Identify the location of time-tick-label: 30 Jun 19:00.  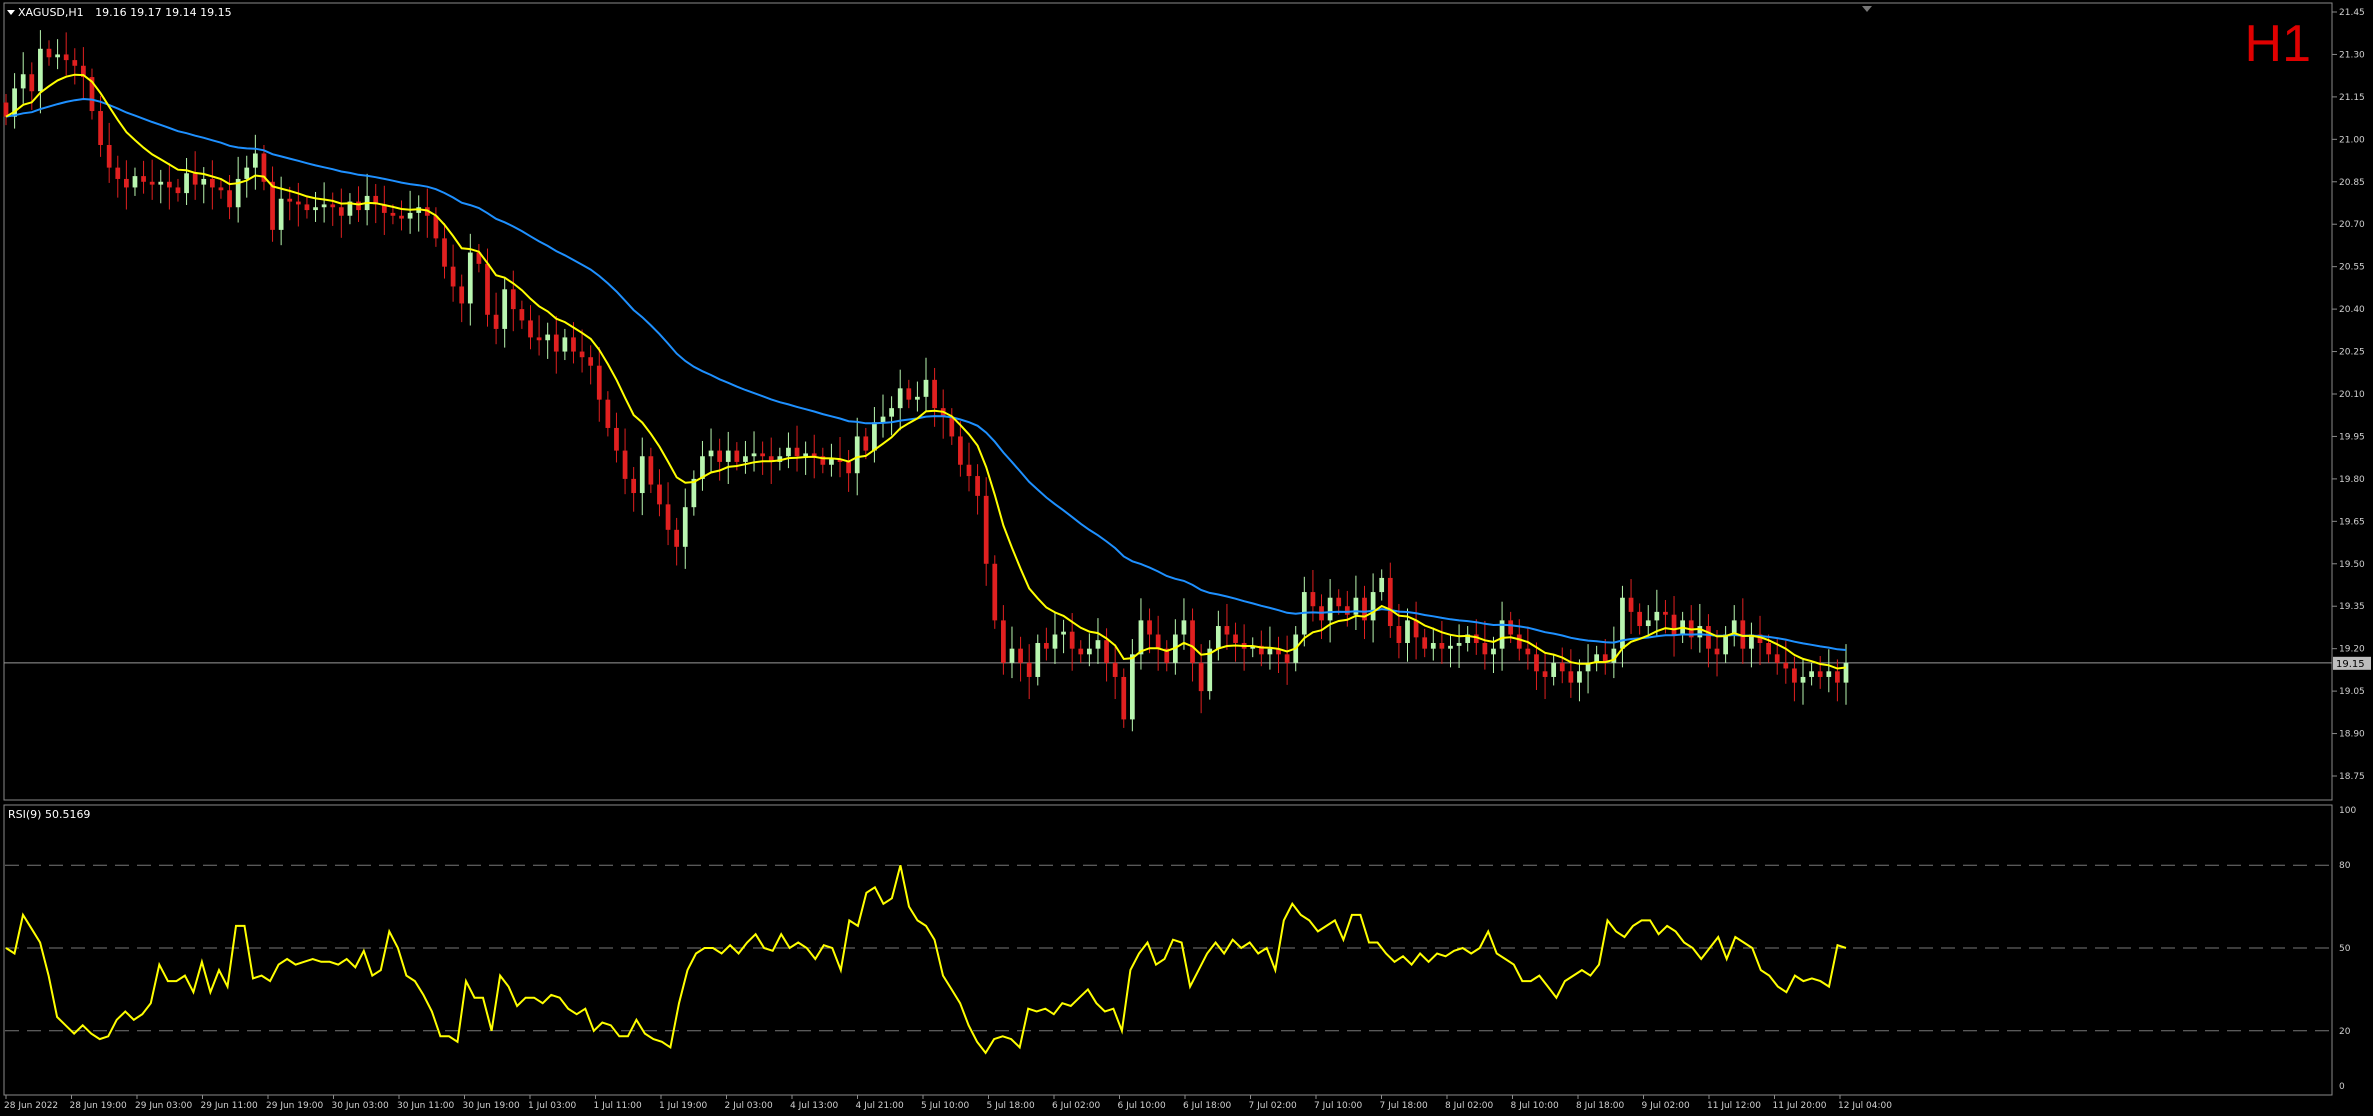
(491, 1106).